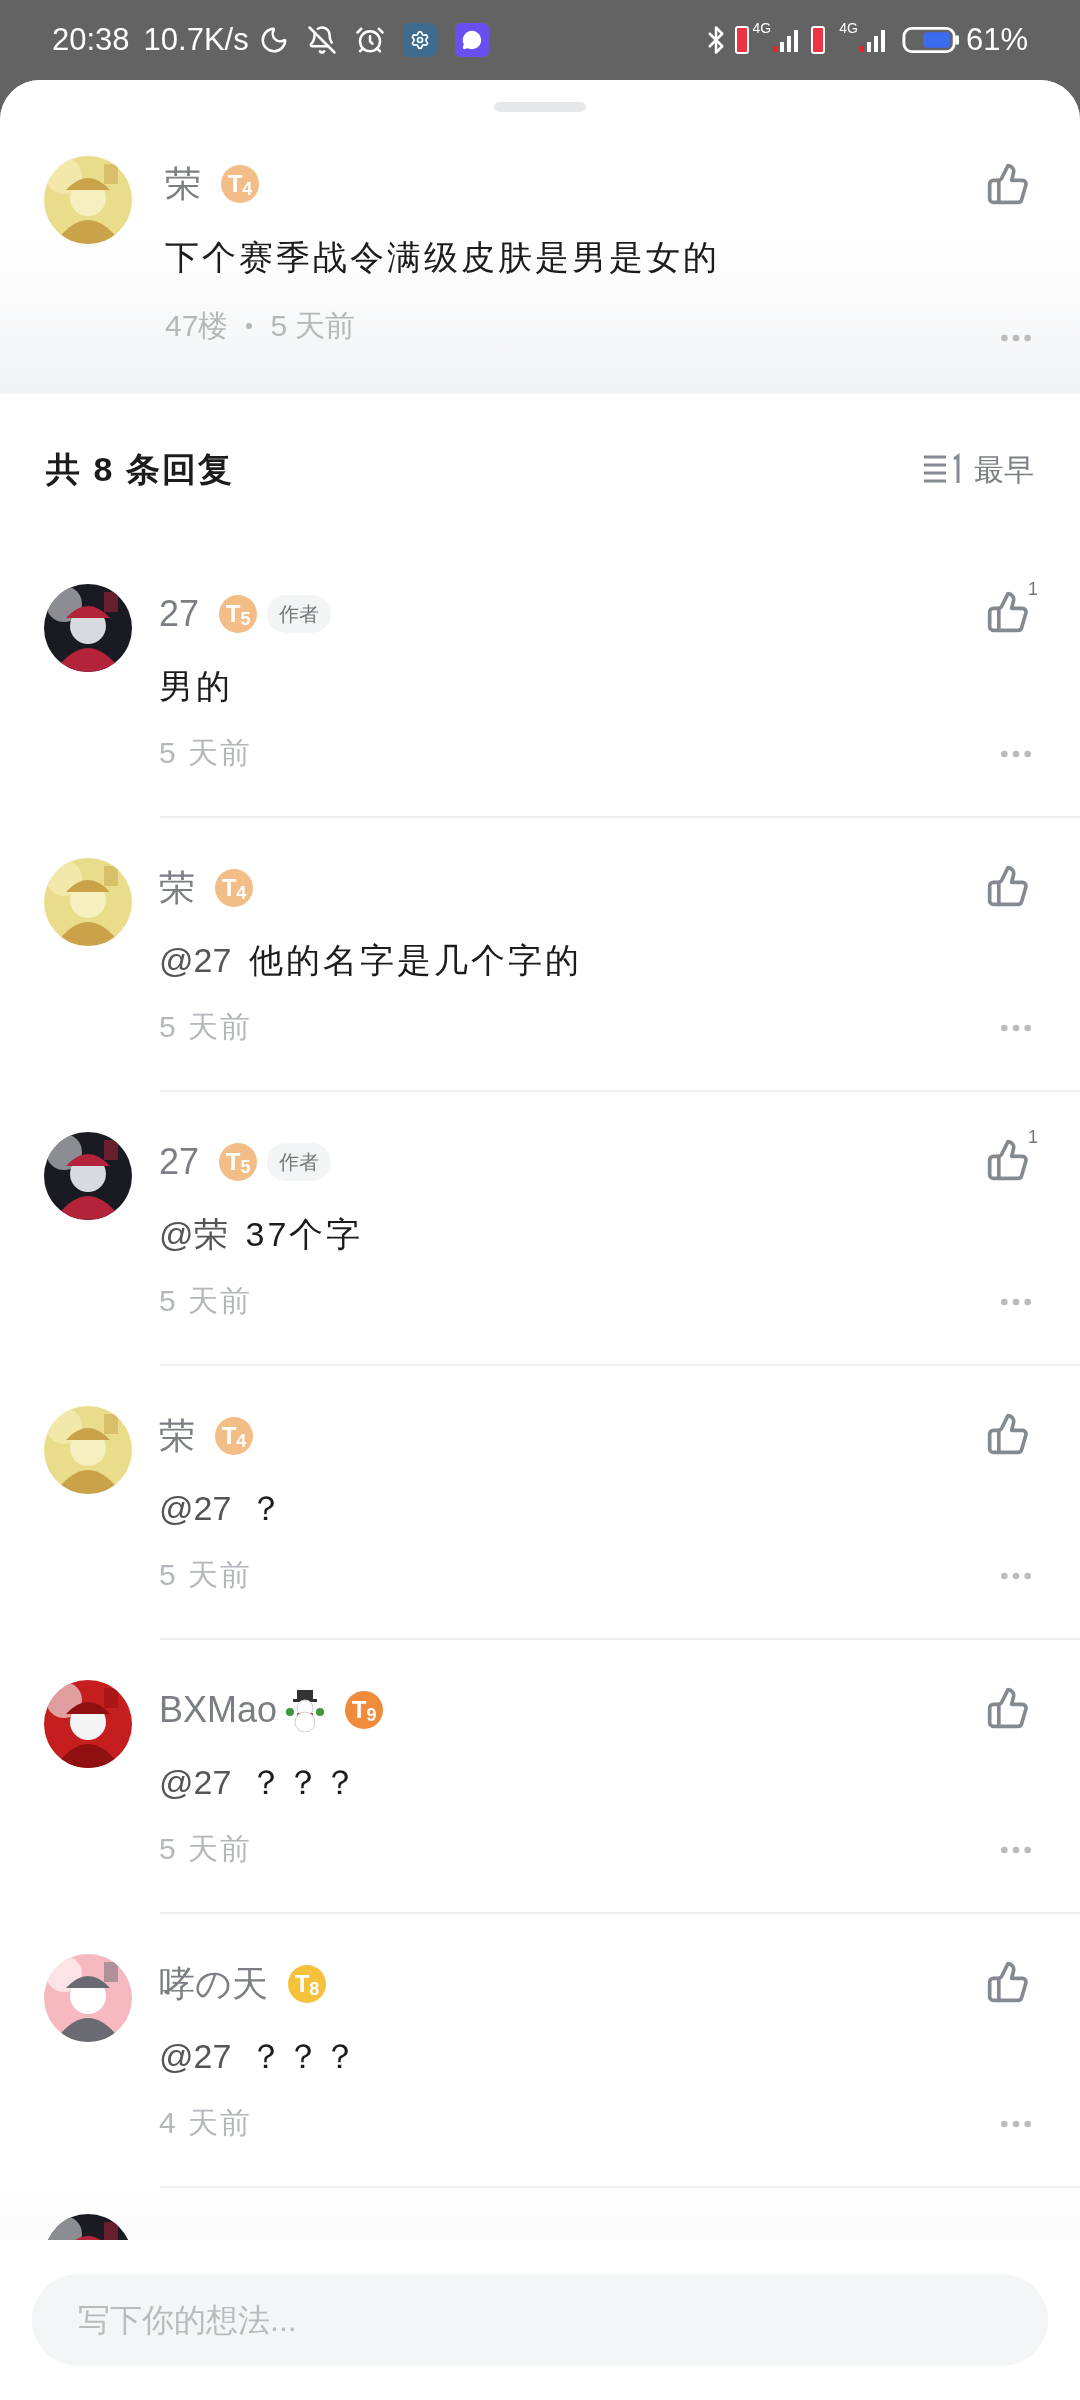 This screenshot has width=1080, height=2400. What do you see at coordinates (268, 1508) in the screenshot?
I see `reply-text: ？` at bounding box center [268, 1508].